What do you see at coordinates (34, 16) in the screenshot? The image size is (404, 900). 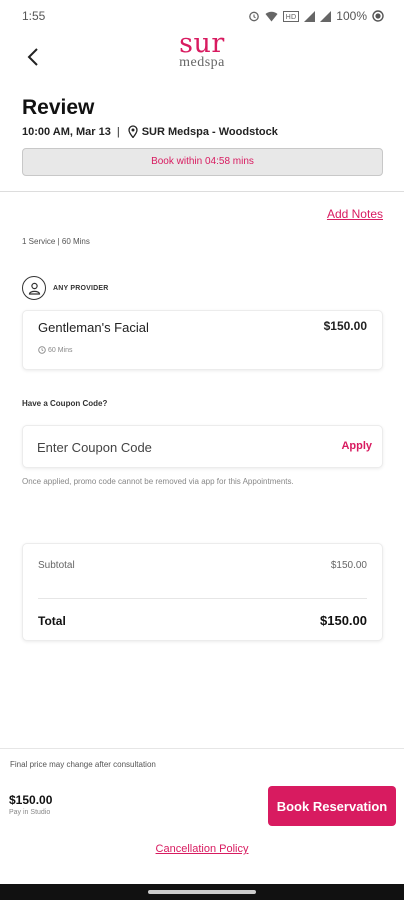 I see `status-time: 1:55` at bounding box center [34, 16].